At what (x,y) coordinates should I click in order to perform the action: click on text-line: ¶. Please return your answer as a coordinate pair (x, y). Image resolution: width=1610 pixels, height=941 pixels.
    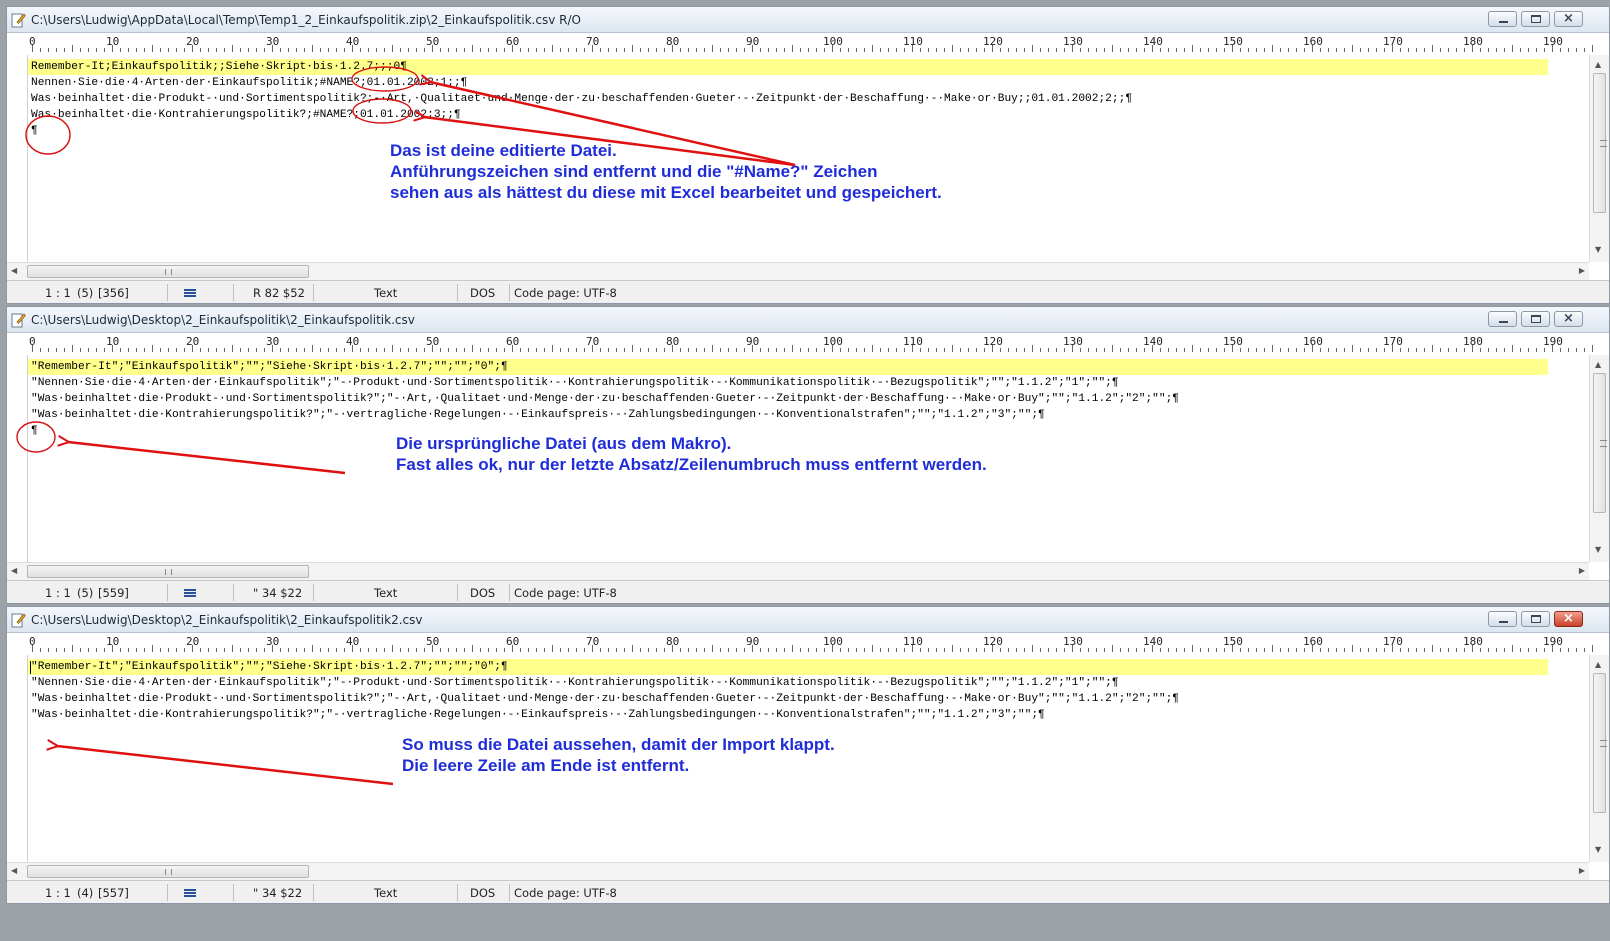
    Looking at the image, I should click on (788, 131).